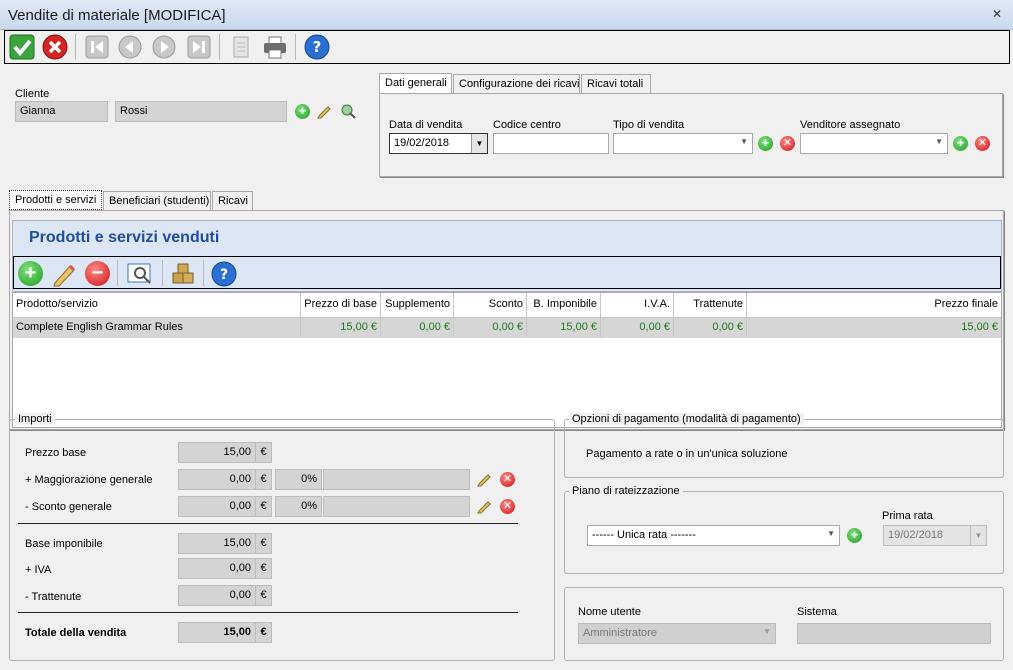 The width and height of the screenshot is (1013, 670). I want to click on nome-utente-value: Amministratore, so click(620, 633).